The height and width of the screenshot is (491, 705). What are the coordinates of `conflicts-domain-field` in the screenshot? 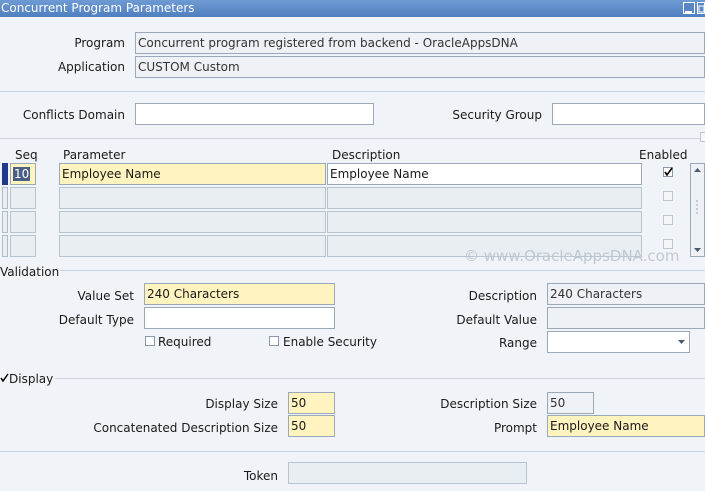 It's located at (254, 114).